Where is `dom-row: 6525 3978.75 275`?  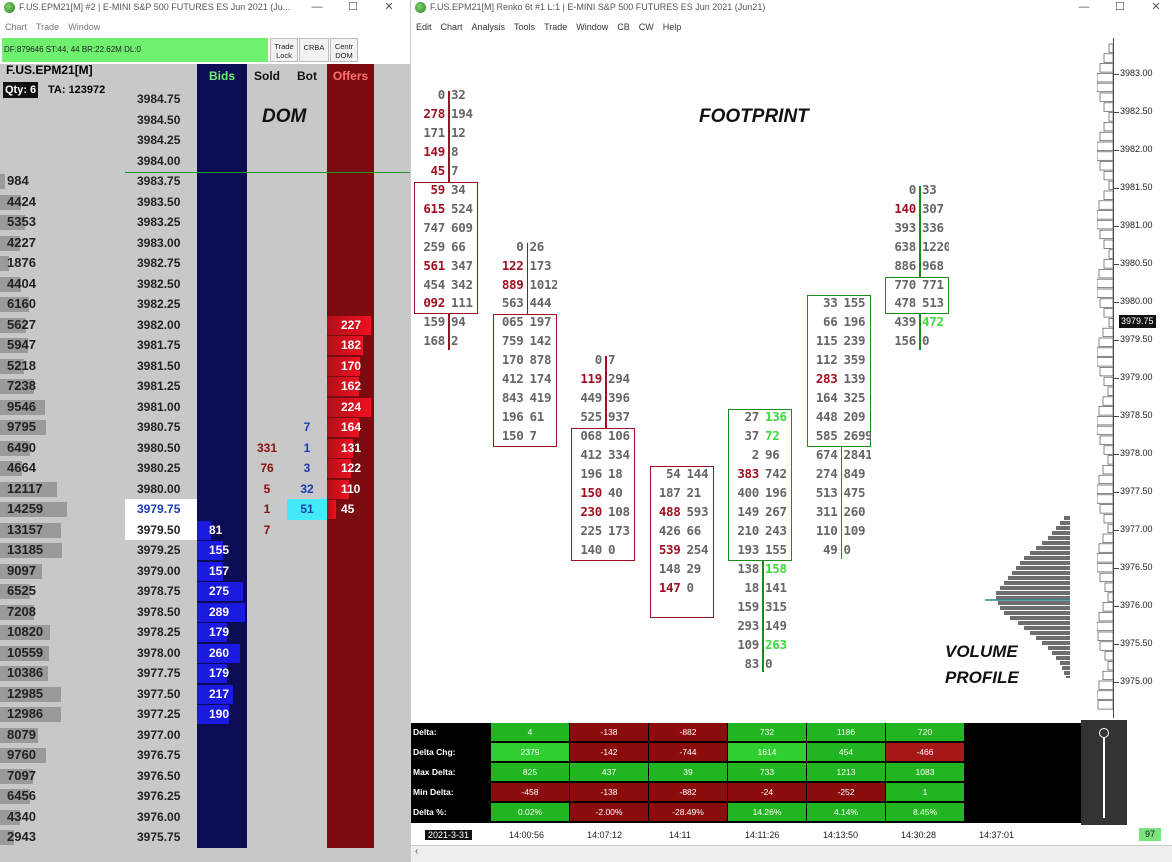
dom-row: 6525 3978.75 275 is located at coordinates (205, 591).